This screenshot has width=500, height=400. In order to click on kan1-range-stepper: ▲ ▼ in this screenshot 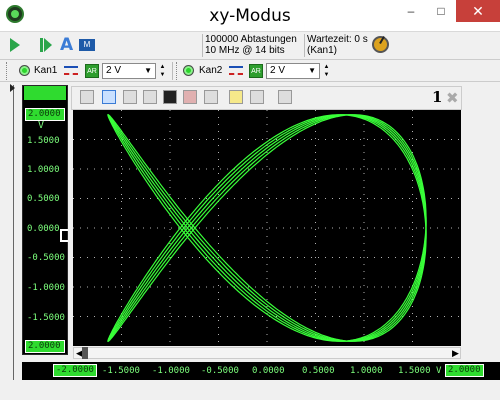, I will do `click(162, 71)`.